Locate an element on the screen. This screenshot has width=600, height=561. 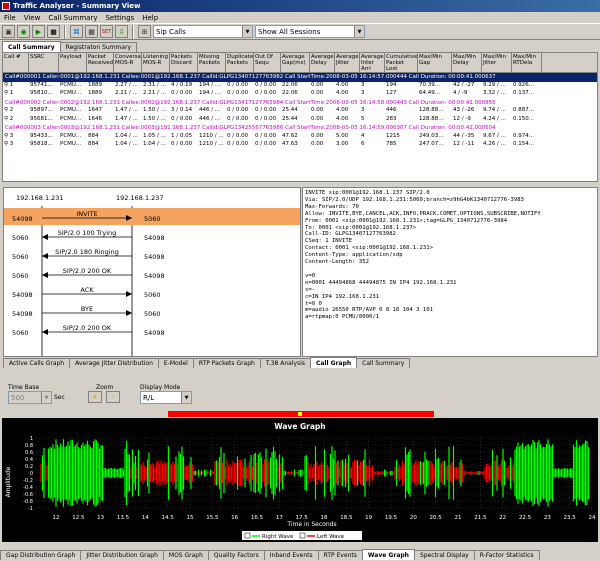
x-tick-label: 17 is located at coordinates (279, 518).